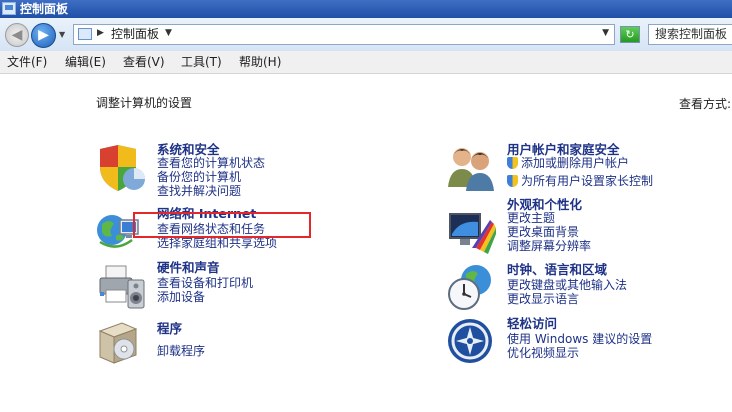 The image size is (732, 412). Describe the element at coordinates (472, 168) in the screenshot. I see `users-icon` at that location.